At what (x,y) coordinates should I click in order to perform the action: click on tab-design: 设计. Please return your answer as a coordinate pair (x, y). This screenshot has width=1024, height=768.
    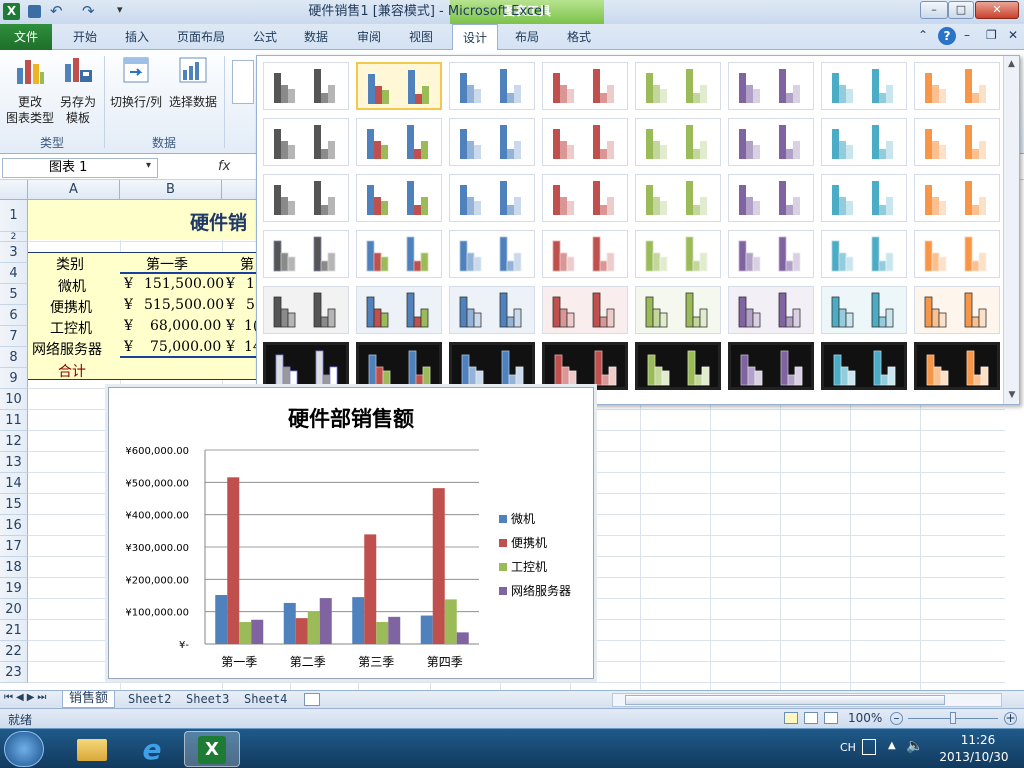
    Looking at the image, I should click on (475, 37).